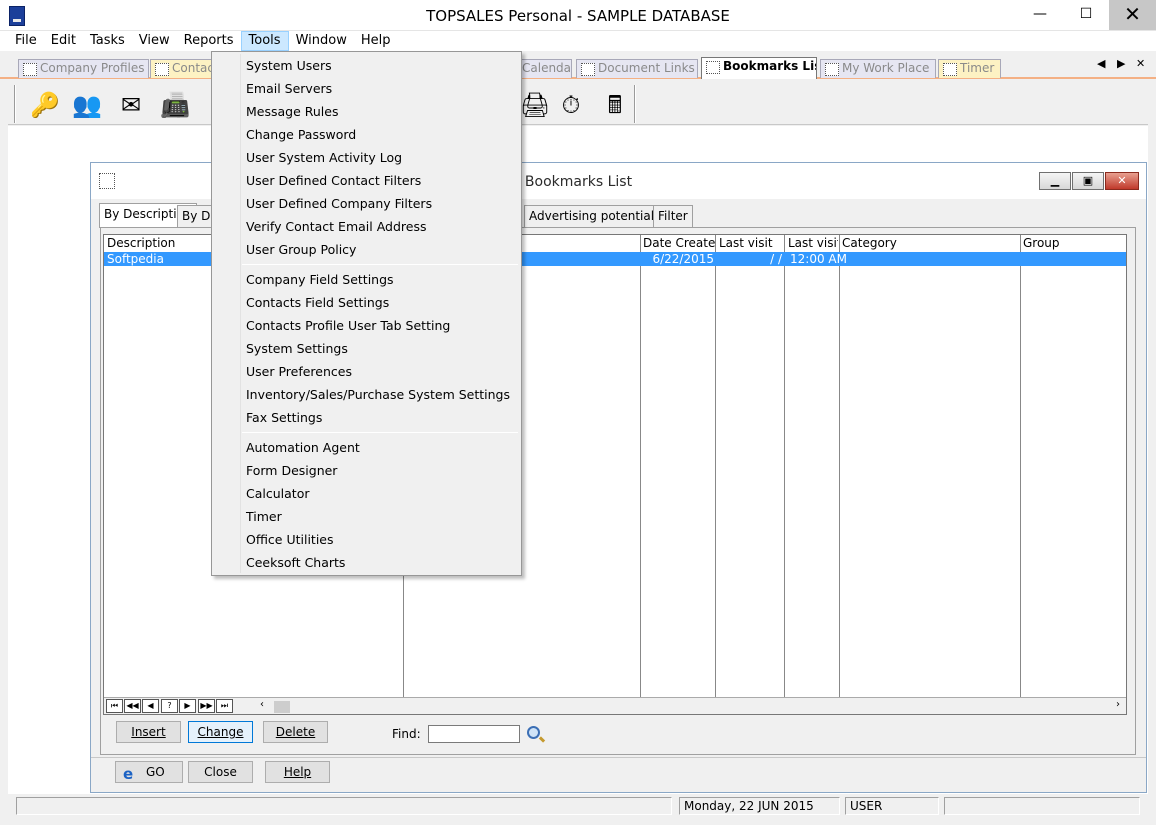 This screenshot has width=1156, height=825. Describe the element at coordinates (185, 68) in the screenshot. I see `tab-contacts: Contacts` at that location.